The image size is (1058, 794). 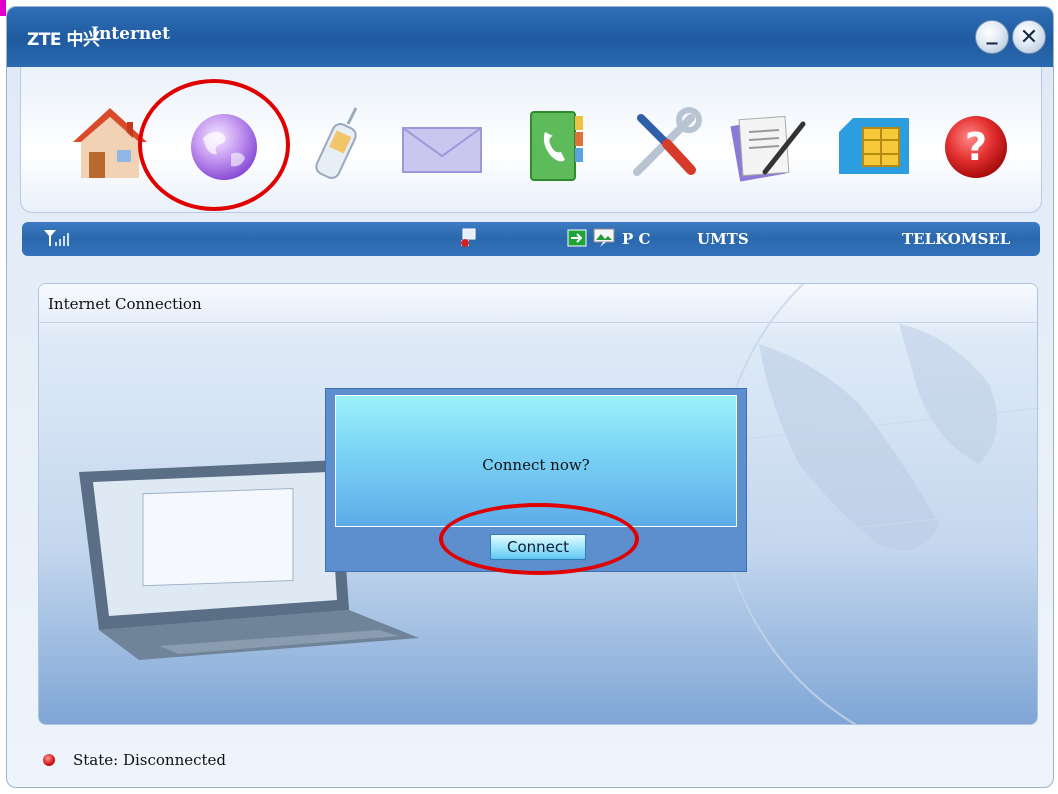 I want to click on phonebook-icon, so click(x=556, y=146).